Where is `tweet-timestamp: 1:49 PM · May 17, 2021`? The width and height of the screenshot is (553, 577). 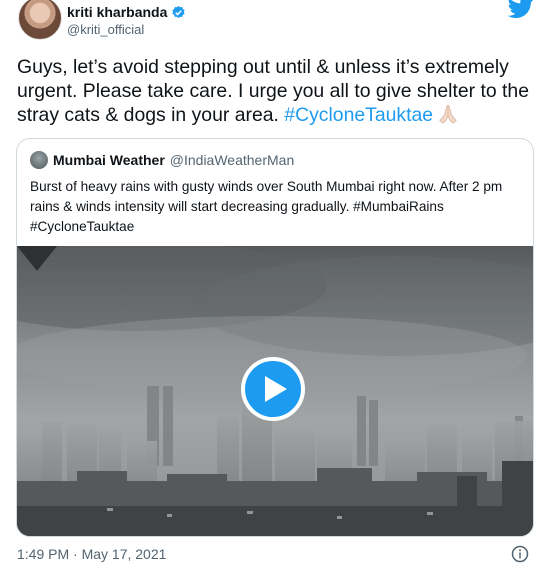
tweet-timestamp: 1:49 PM · May 17, 2021 is located at coordinates (91, 554).